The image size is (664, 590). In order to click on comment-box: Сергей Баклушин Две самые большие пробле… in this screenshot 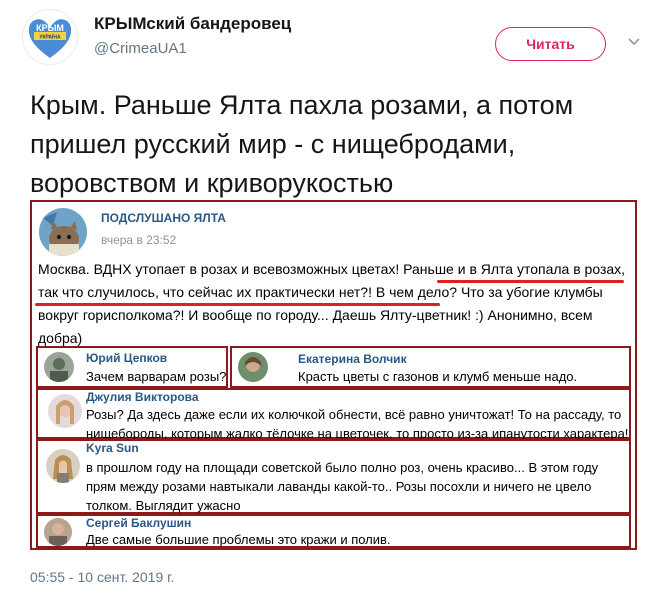, I will do `click(333, 531)`.